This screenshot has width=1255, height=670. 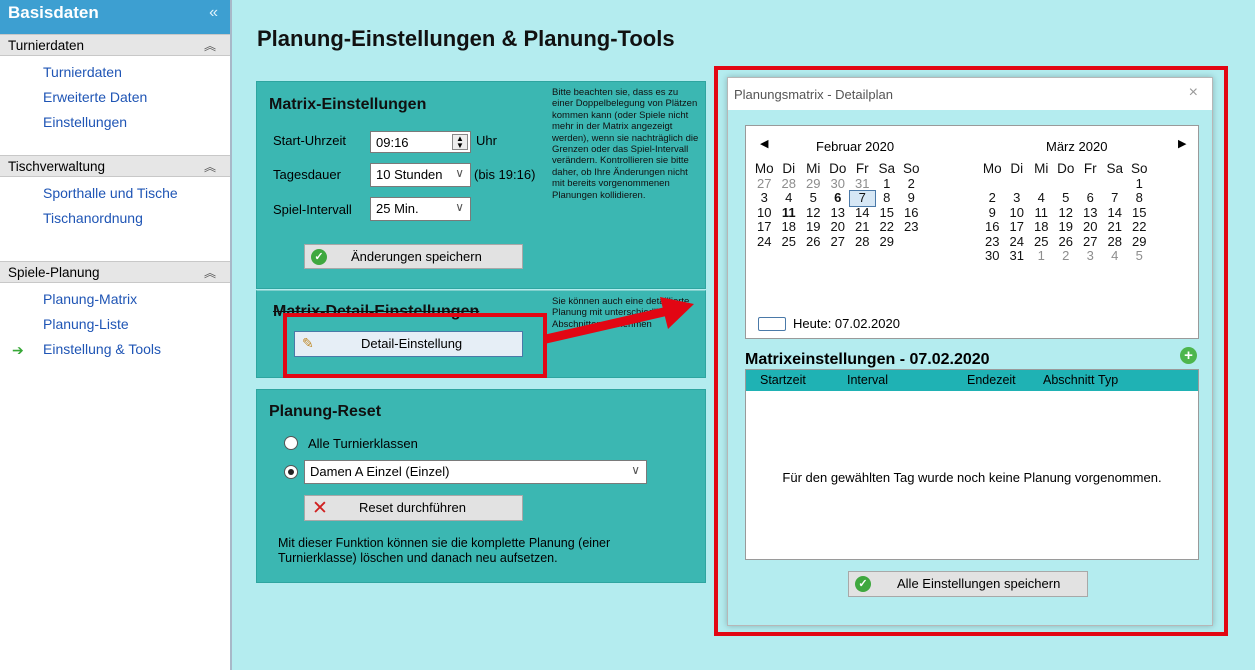 I want to click on sidebar-item-planung-liste: Planung-Liste, so click(x=115, y=326).